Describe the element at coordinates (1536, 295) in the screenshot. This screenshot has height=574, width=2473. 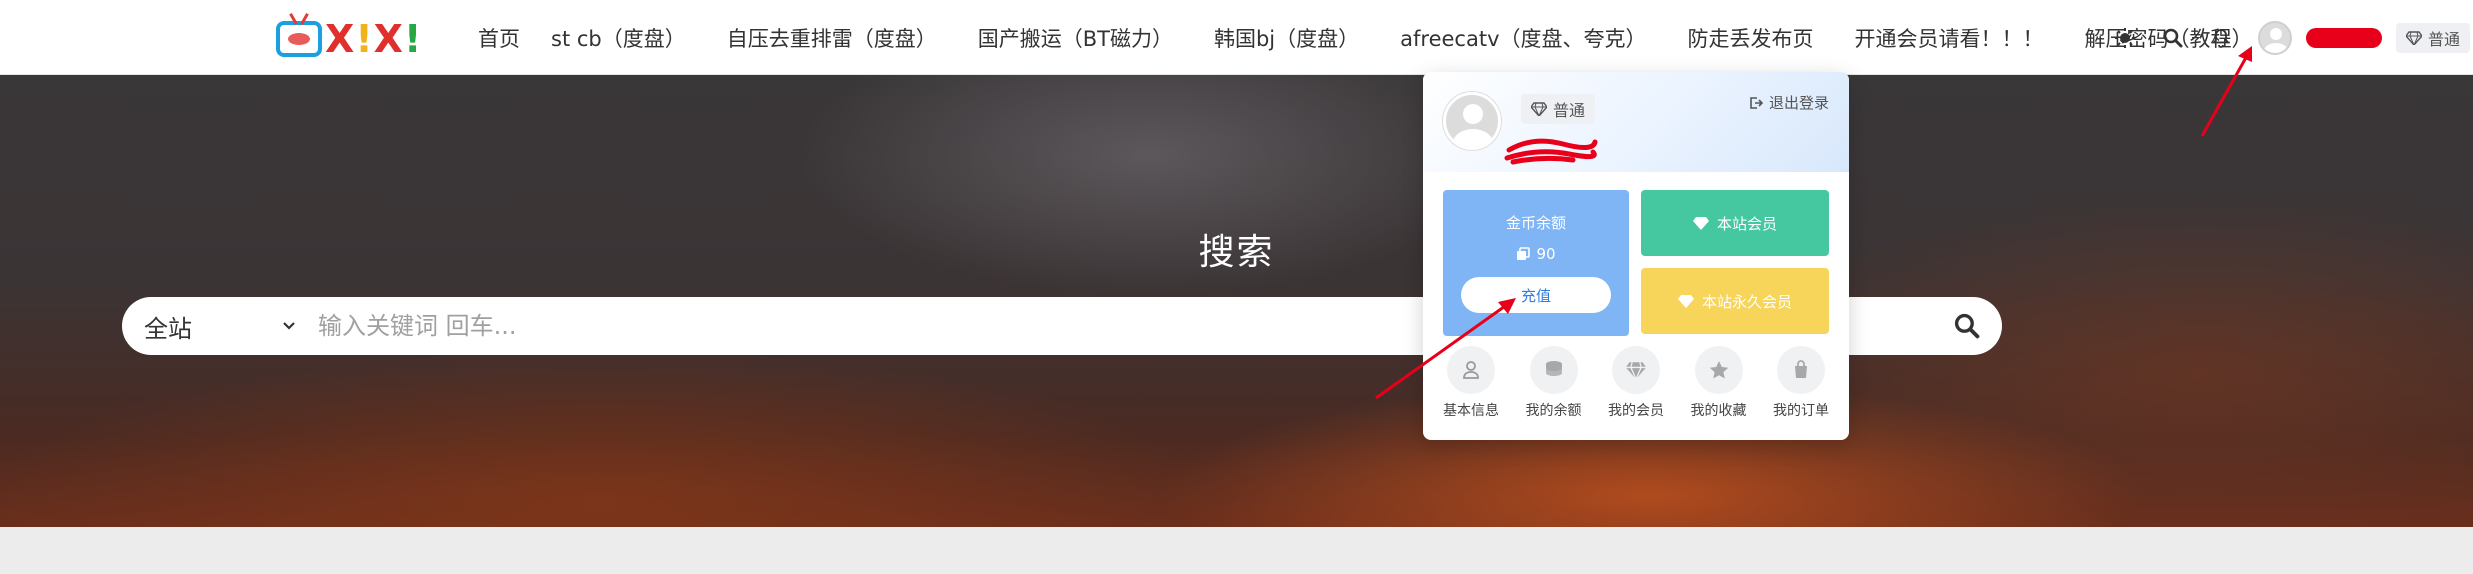
I see `recharge-button: 充值` at that location.